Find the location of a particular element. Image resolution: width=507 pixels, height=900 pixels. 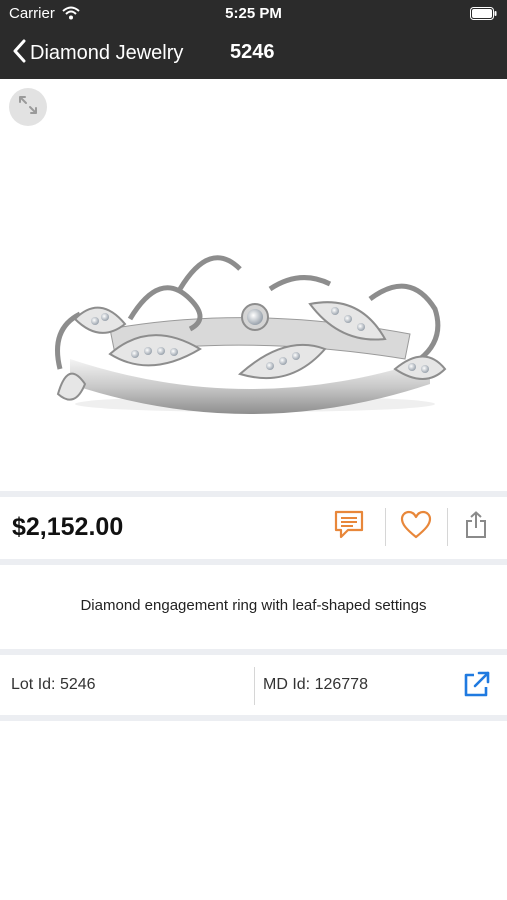

status-bar: Carrier 5:25 PM is located at coordinates (253, 14).